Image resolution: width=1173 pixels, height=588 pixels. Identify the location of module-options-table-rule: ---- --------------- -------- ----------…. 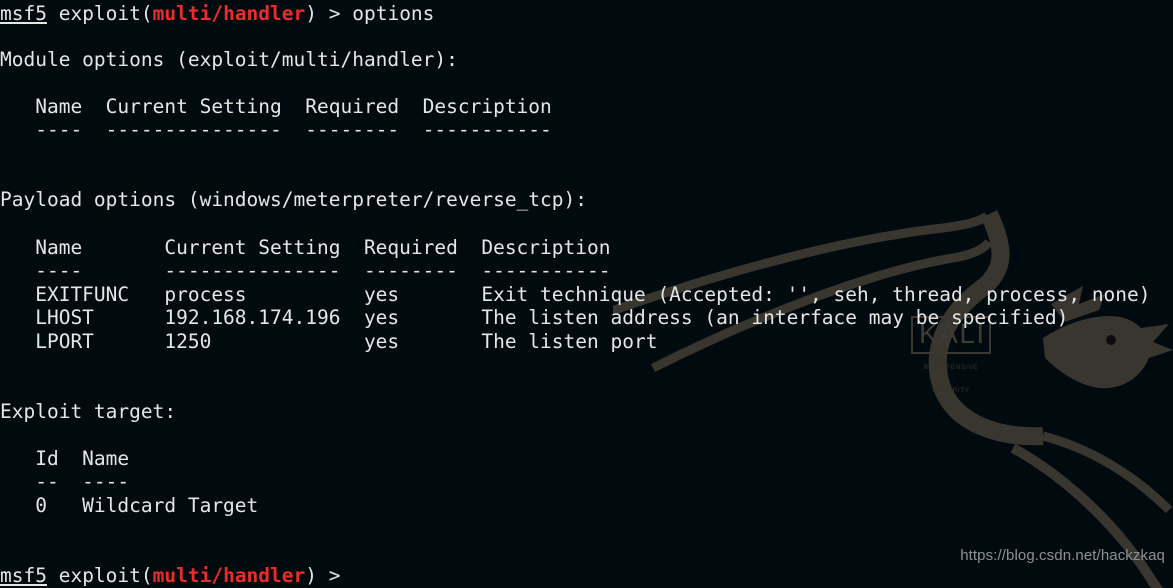
(276, 129).